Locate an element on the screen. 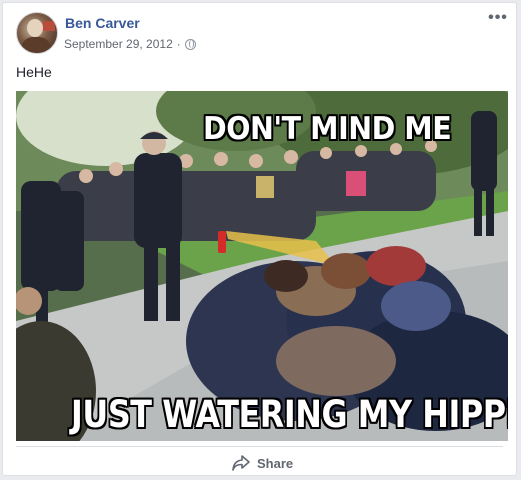  post-timestamp: September 29, 2012 is located at coordinates (118, 44).